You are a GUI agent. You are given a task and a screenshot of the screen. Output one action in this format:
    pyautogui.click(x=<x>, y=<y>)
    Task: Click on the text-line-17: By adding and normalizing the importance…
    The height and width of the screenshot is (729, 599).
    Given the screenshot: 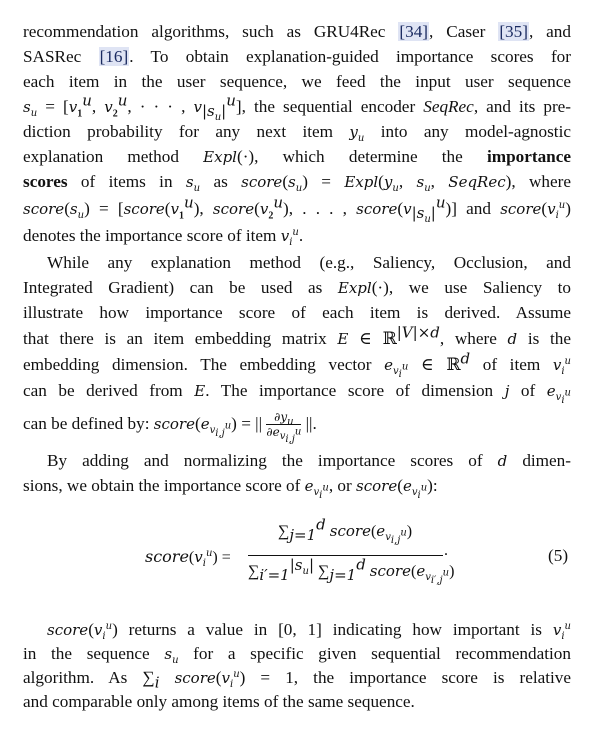 What is the action you would take?
    pyautogui.click(x=309, y=460)
    